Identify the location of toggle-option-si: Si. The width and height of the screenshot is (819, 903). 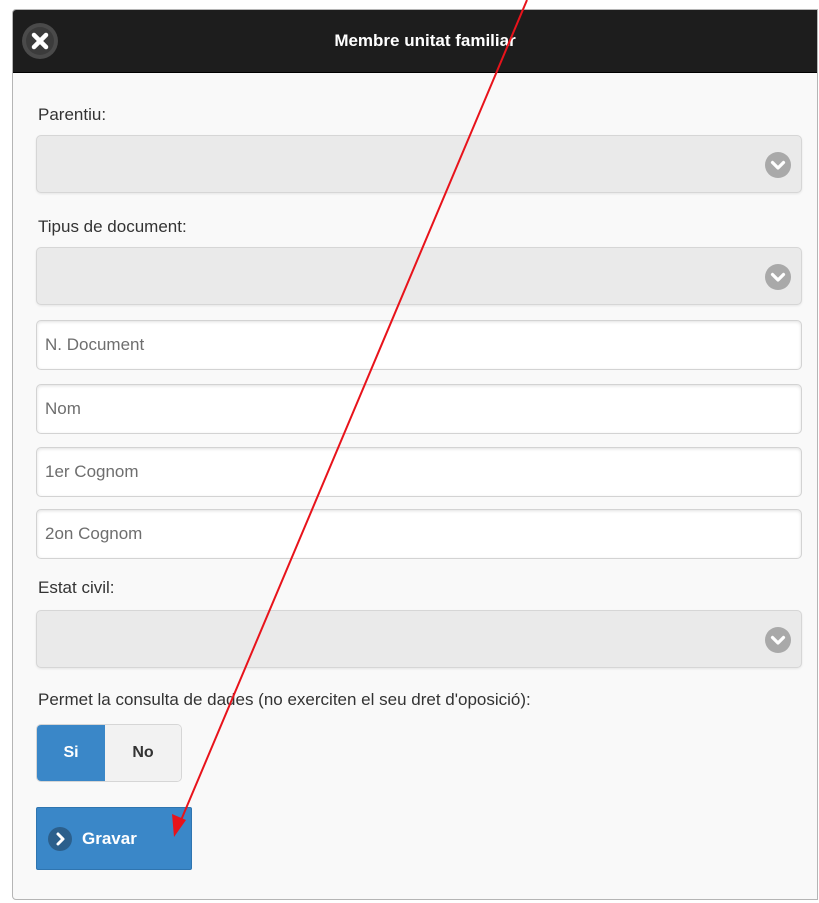
(71, 753).